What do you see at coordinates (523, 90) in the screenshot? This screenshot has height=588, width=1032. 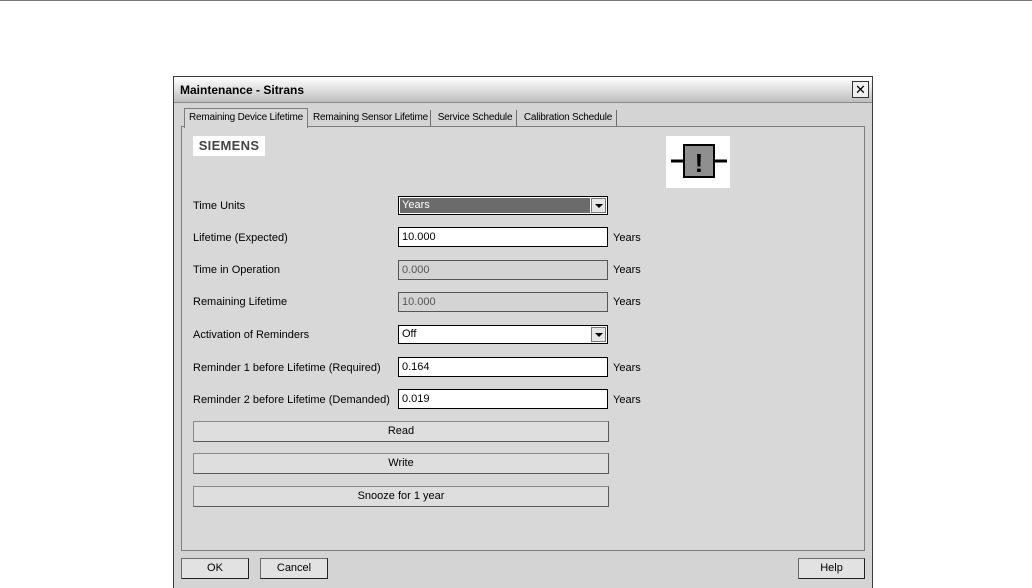 I see `title-bar: Maintenance - Sitrans ✕` at bounding box center [523, 90].